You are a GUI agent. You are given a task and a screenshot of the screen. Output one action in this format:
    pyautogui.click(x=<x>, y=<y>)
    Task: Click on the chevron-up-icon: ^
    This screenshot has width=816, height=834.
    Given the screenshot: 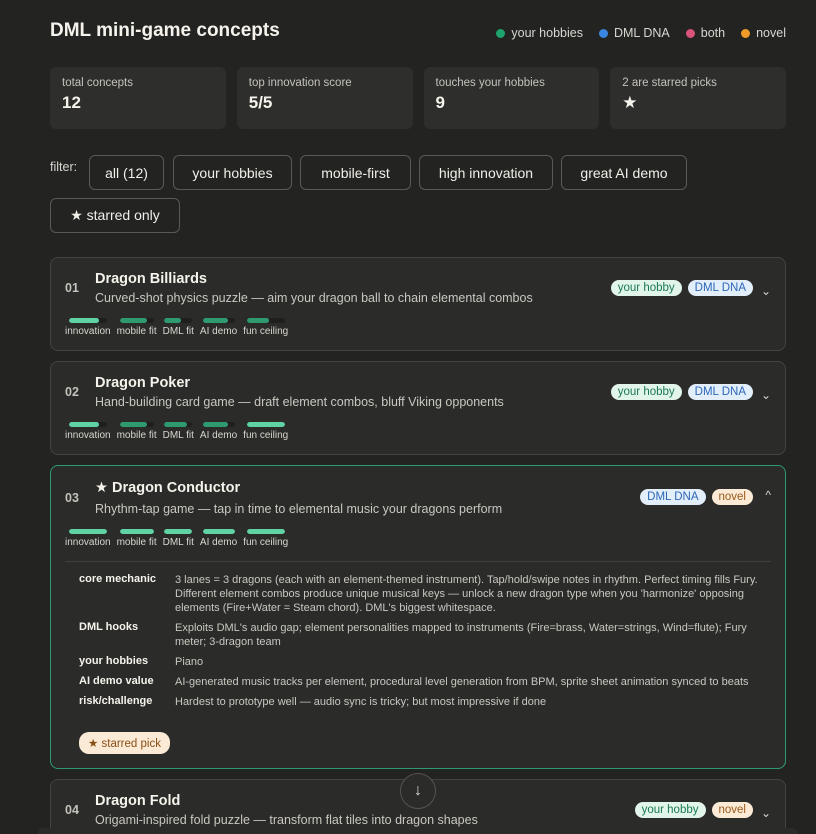 What is the action you would take?
    pyautogui.click(x=768, y=495)
    